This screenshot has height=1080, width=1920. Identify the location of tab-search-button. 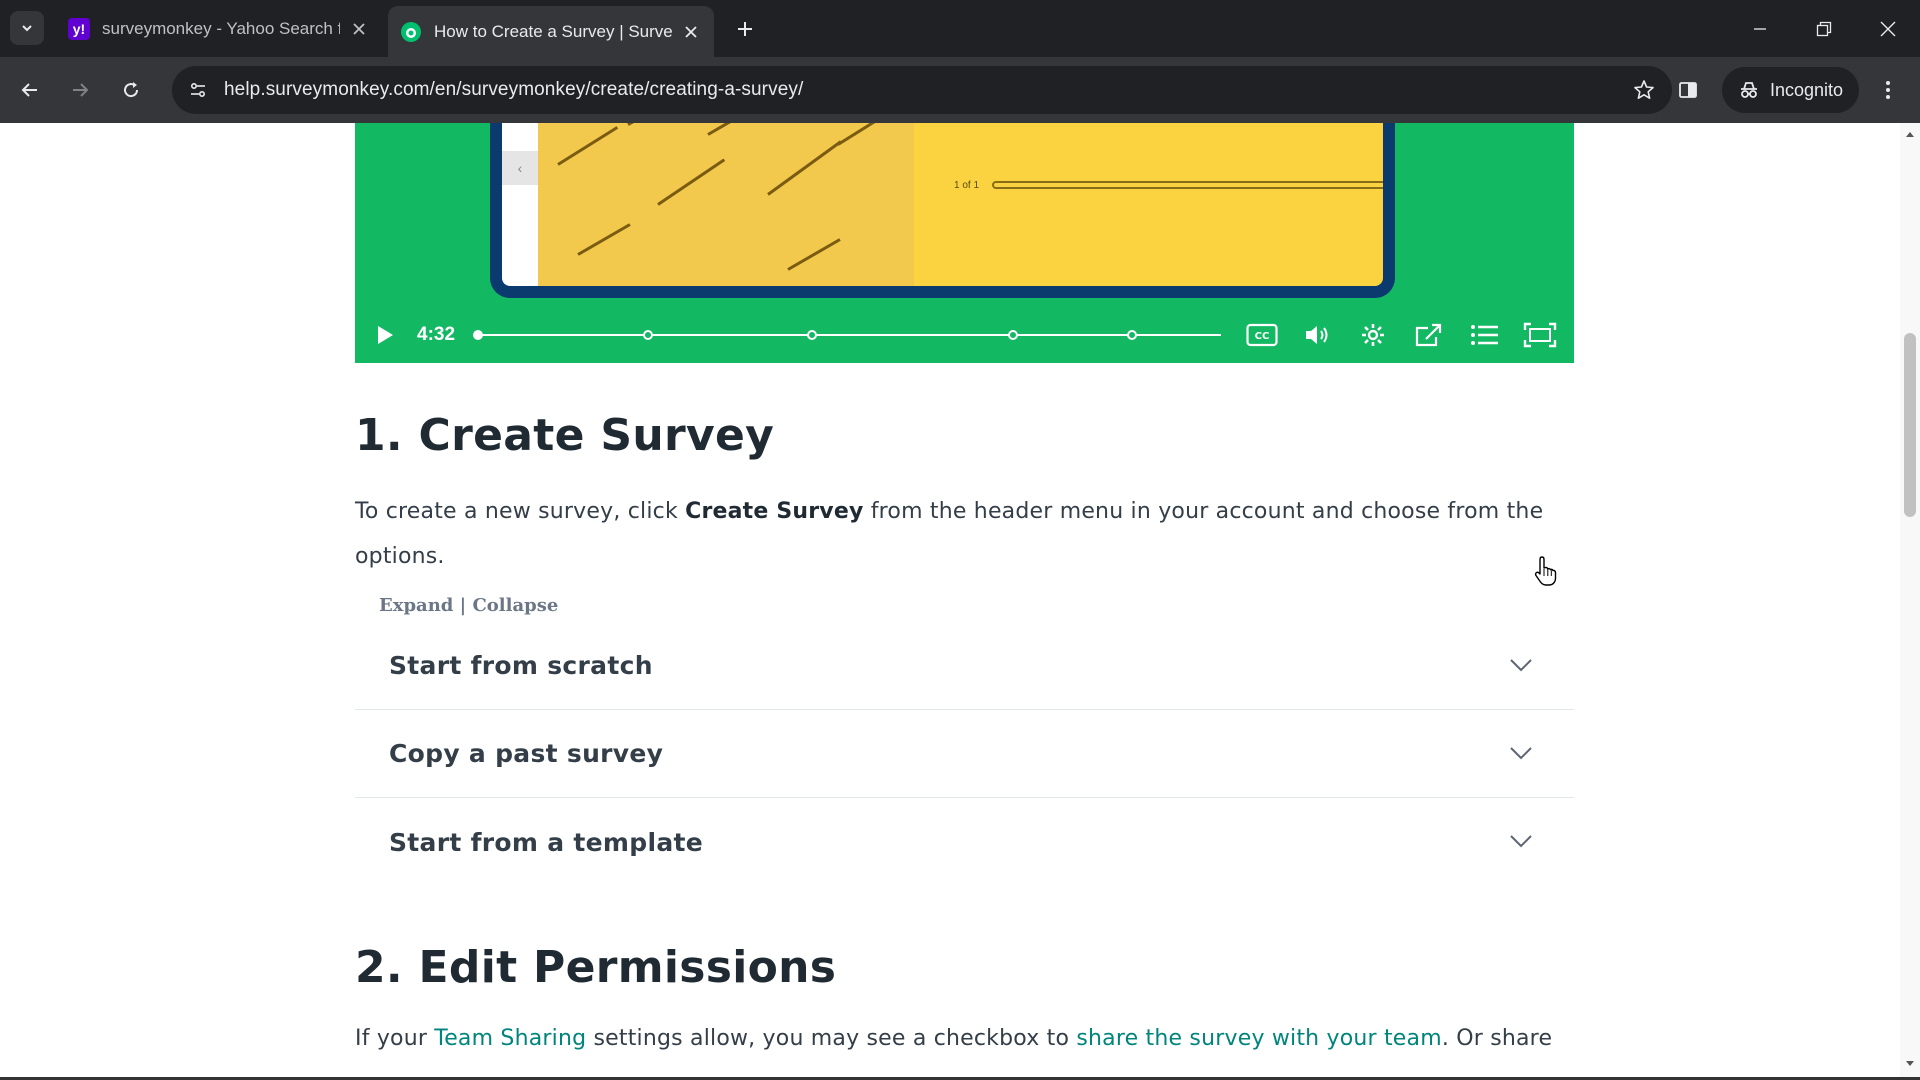
(27, 28).